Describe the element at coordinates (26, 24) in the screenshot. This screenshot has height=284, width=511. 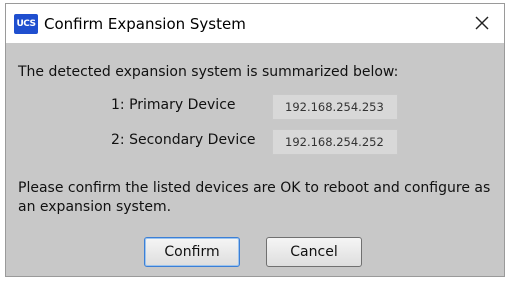
I see `app-icon: UCS` at that location.